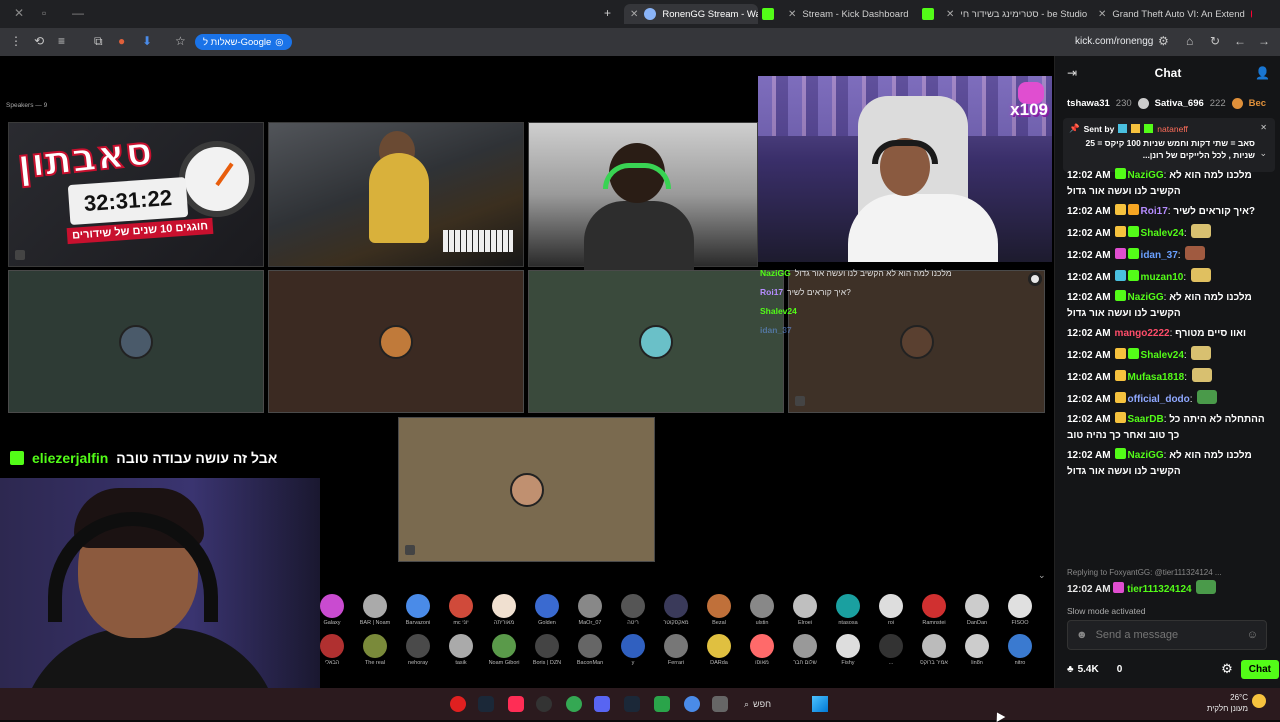 The height and width of the screenshot is (722, 1280). What do you see at coordinates (1162, 277) in the screenshot?
I see `message-username: muzan10` at bounding box center [1162, 277].